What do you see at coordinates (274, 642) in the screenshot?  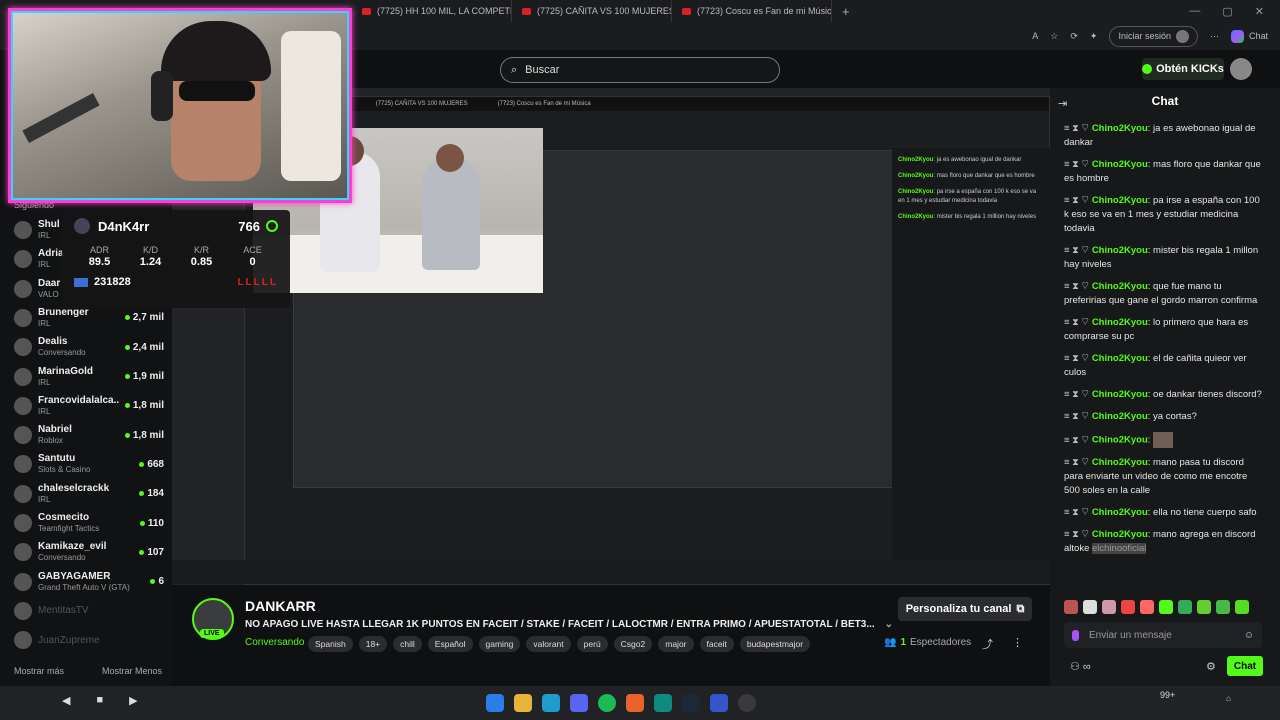 I see `stream-category: Conversando` at bounding box center [274, 642].